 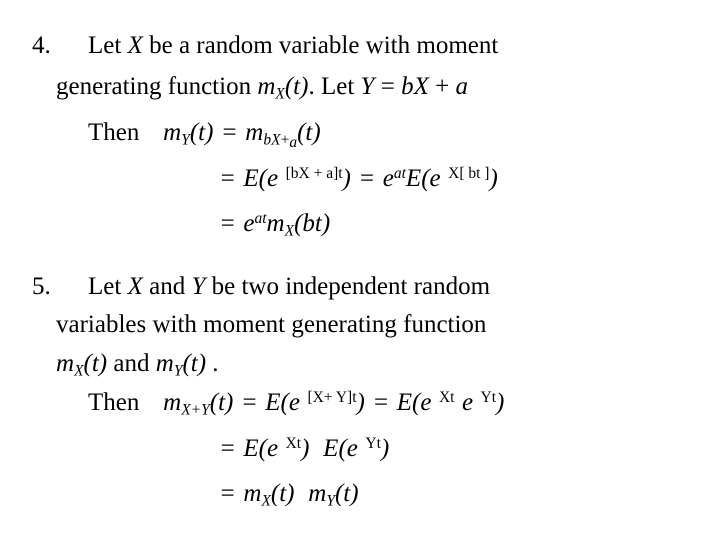 I want to click on eq3-m: m, so click(x=275, y=223).